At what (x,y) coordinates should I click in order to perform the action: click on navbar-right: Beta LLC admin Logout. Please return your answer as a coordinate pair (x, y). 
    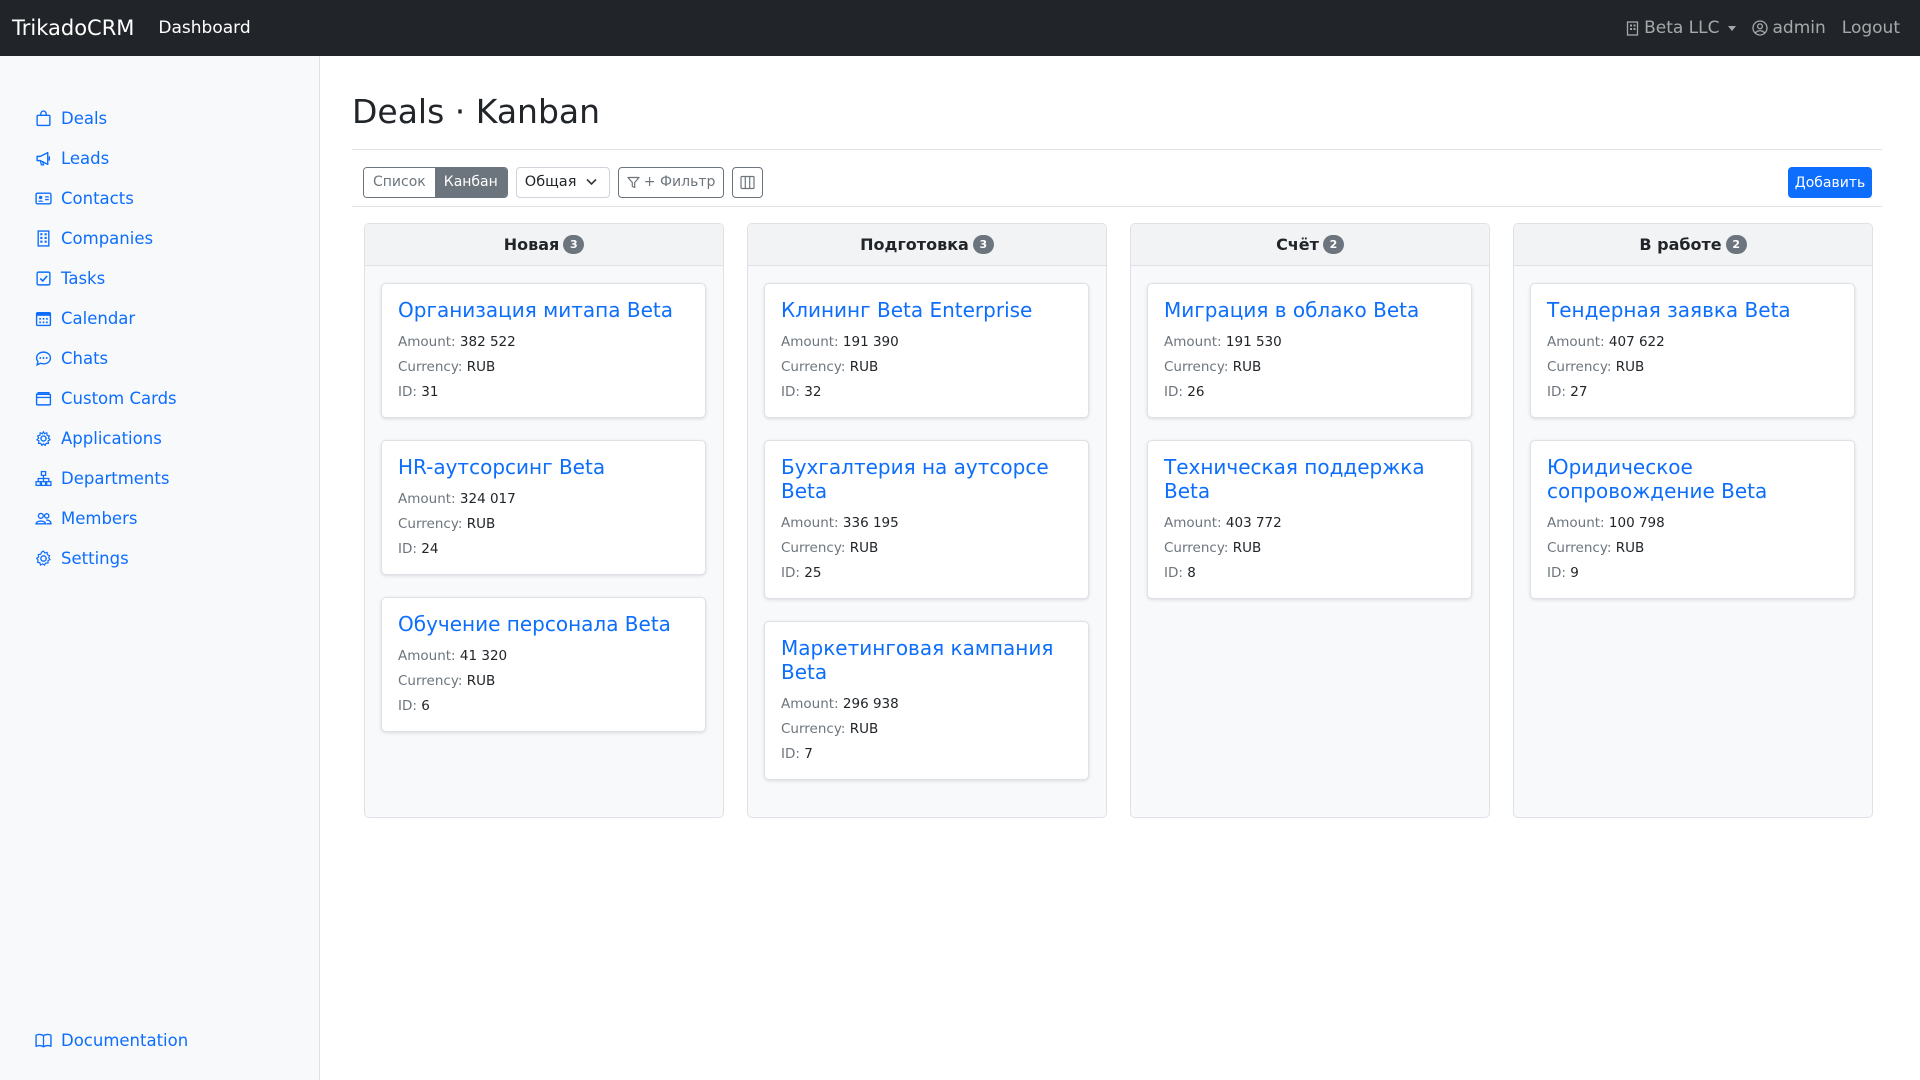
    Looking at the image, I should click on (1763, 28).